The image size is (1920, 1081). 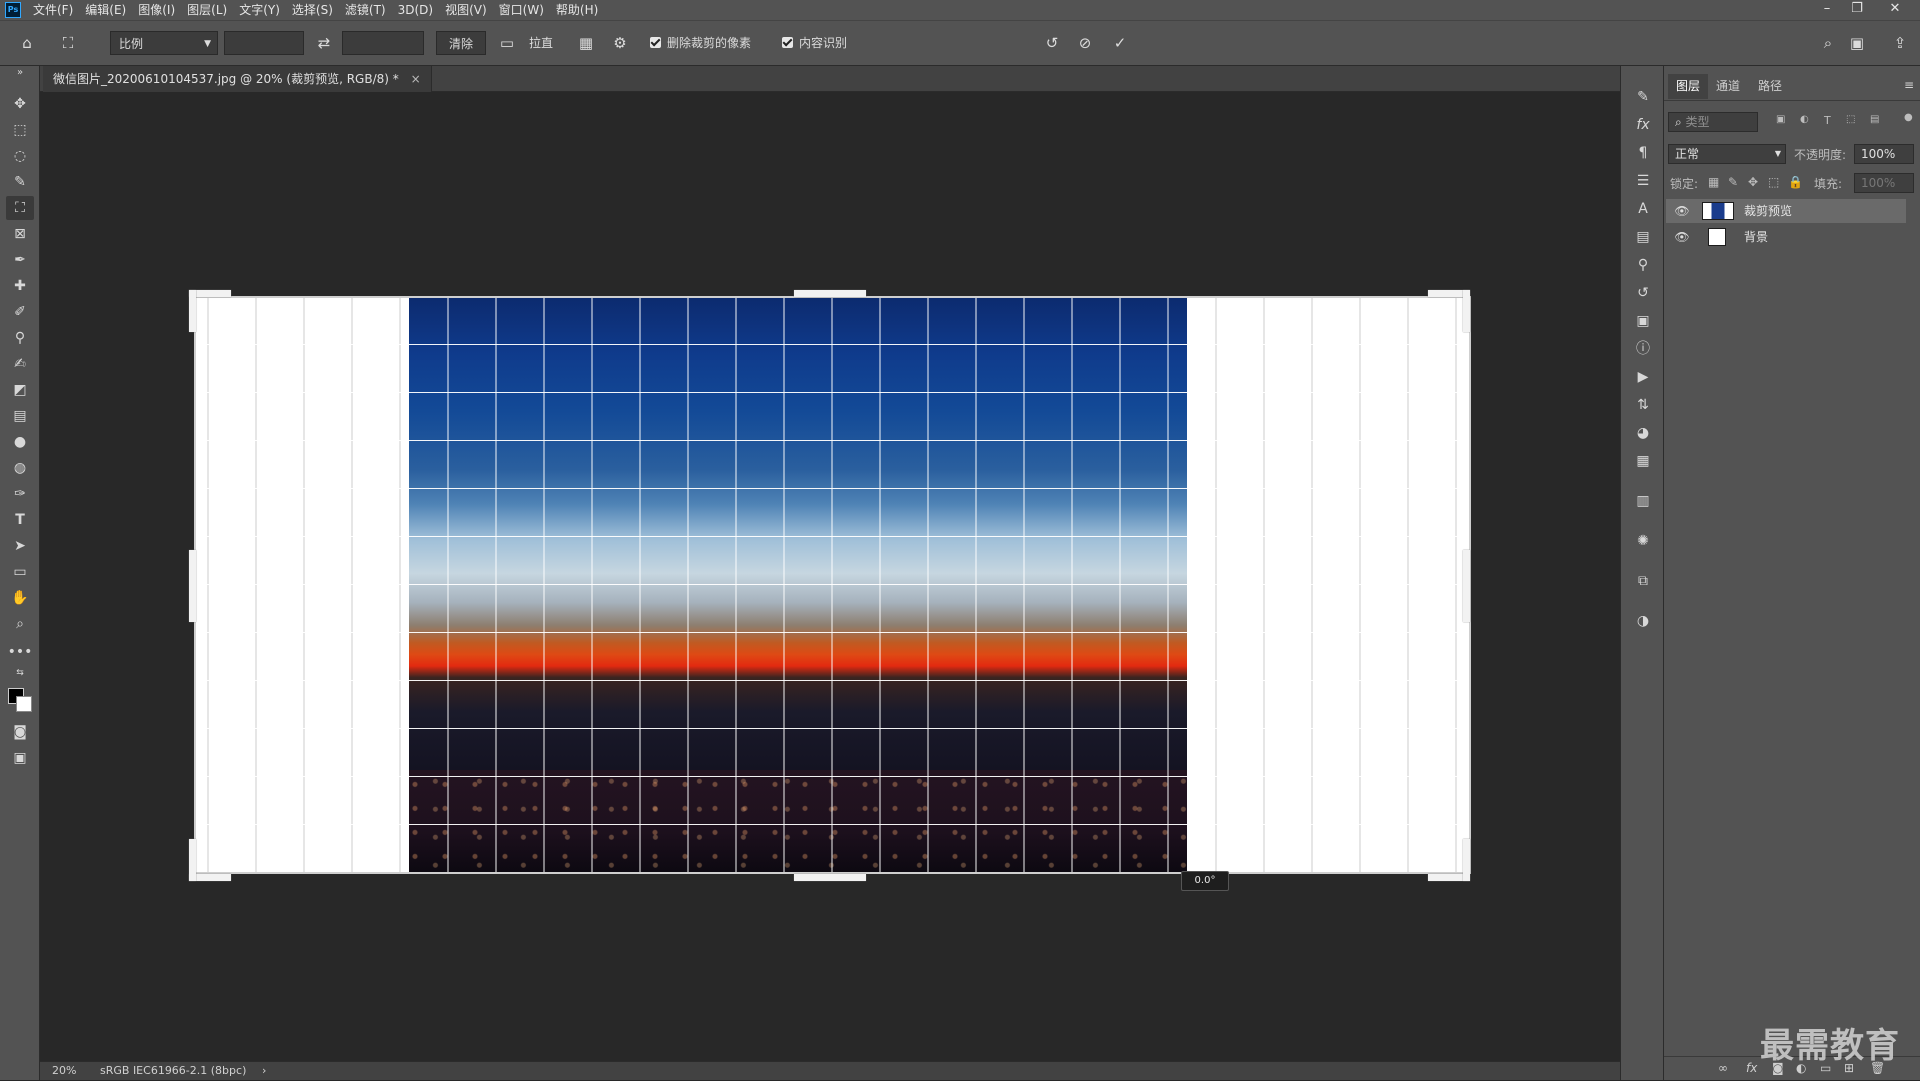 I want to click on crop-handle-left-middle, so click(x=192, y=586).